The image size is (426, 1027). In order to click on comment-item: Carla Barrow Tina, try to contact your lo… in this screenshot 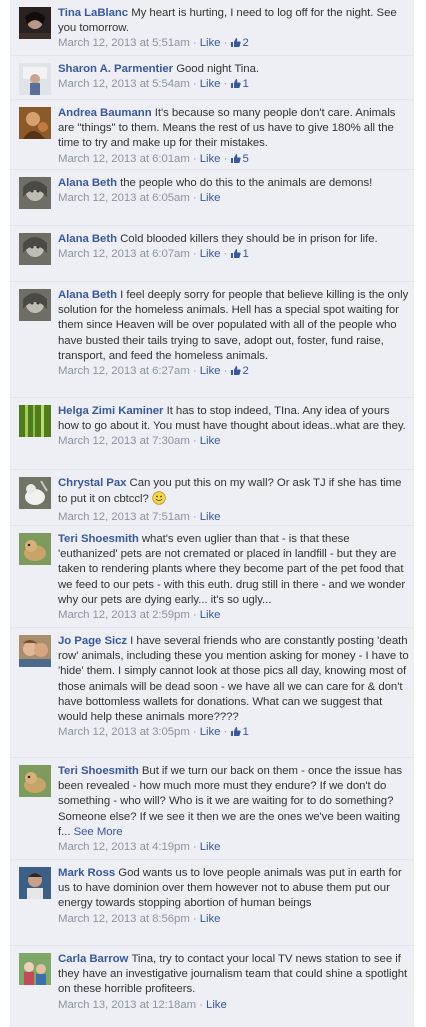, I will do `click(212, 986)`.